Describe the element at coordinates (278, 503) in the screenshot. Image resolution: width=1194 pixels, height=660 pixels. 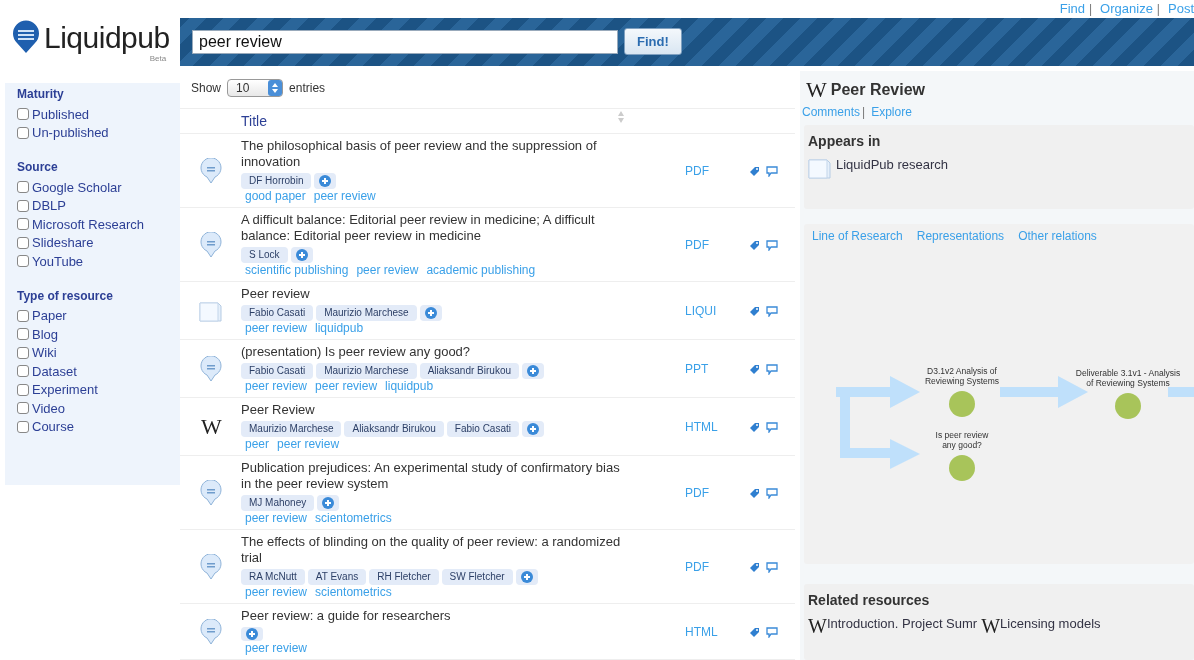
I see `author-chip: MJ Mahoney` at that location.